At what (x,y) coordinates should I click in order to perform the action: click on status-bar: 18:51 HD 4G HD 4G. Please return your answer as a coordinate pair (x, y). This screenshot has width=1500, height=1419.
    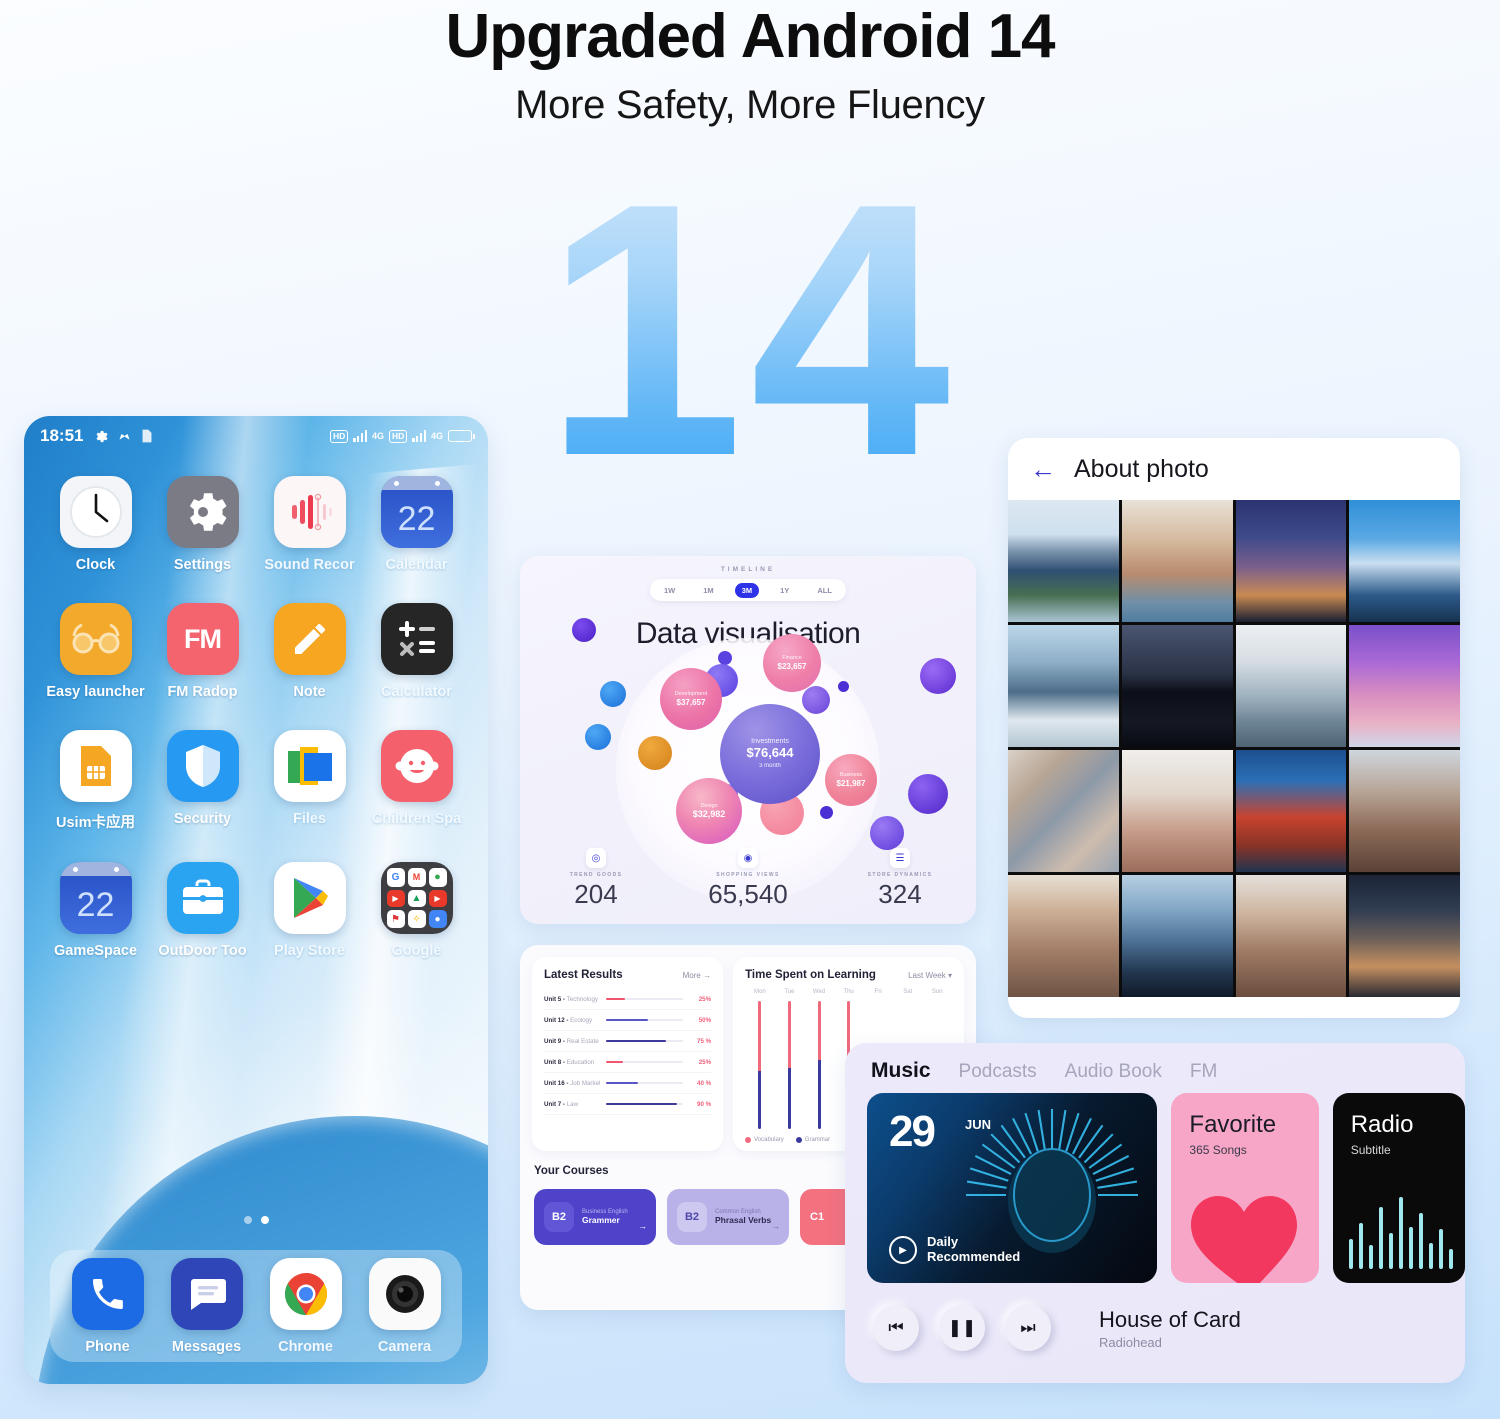
    Looking at the image, I should click on (256, 436).